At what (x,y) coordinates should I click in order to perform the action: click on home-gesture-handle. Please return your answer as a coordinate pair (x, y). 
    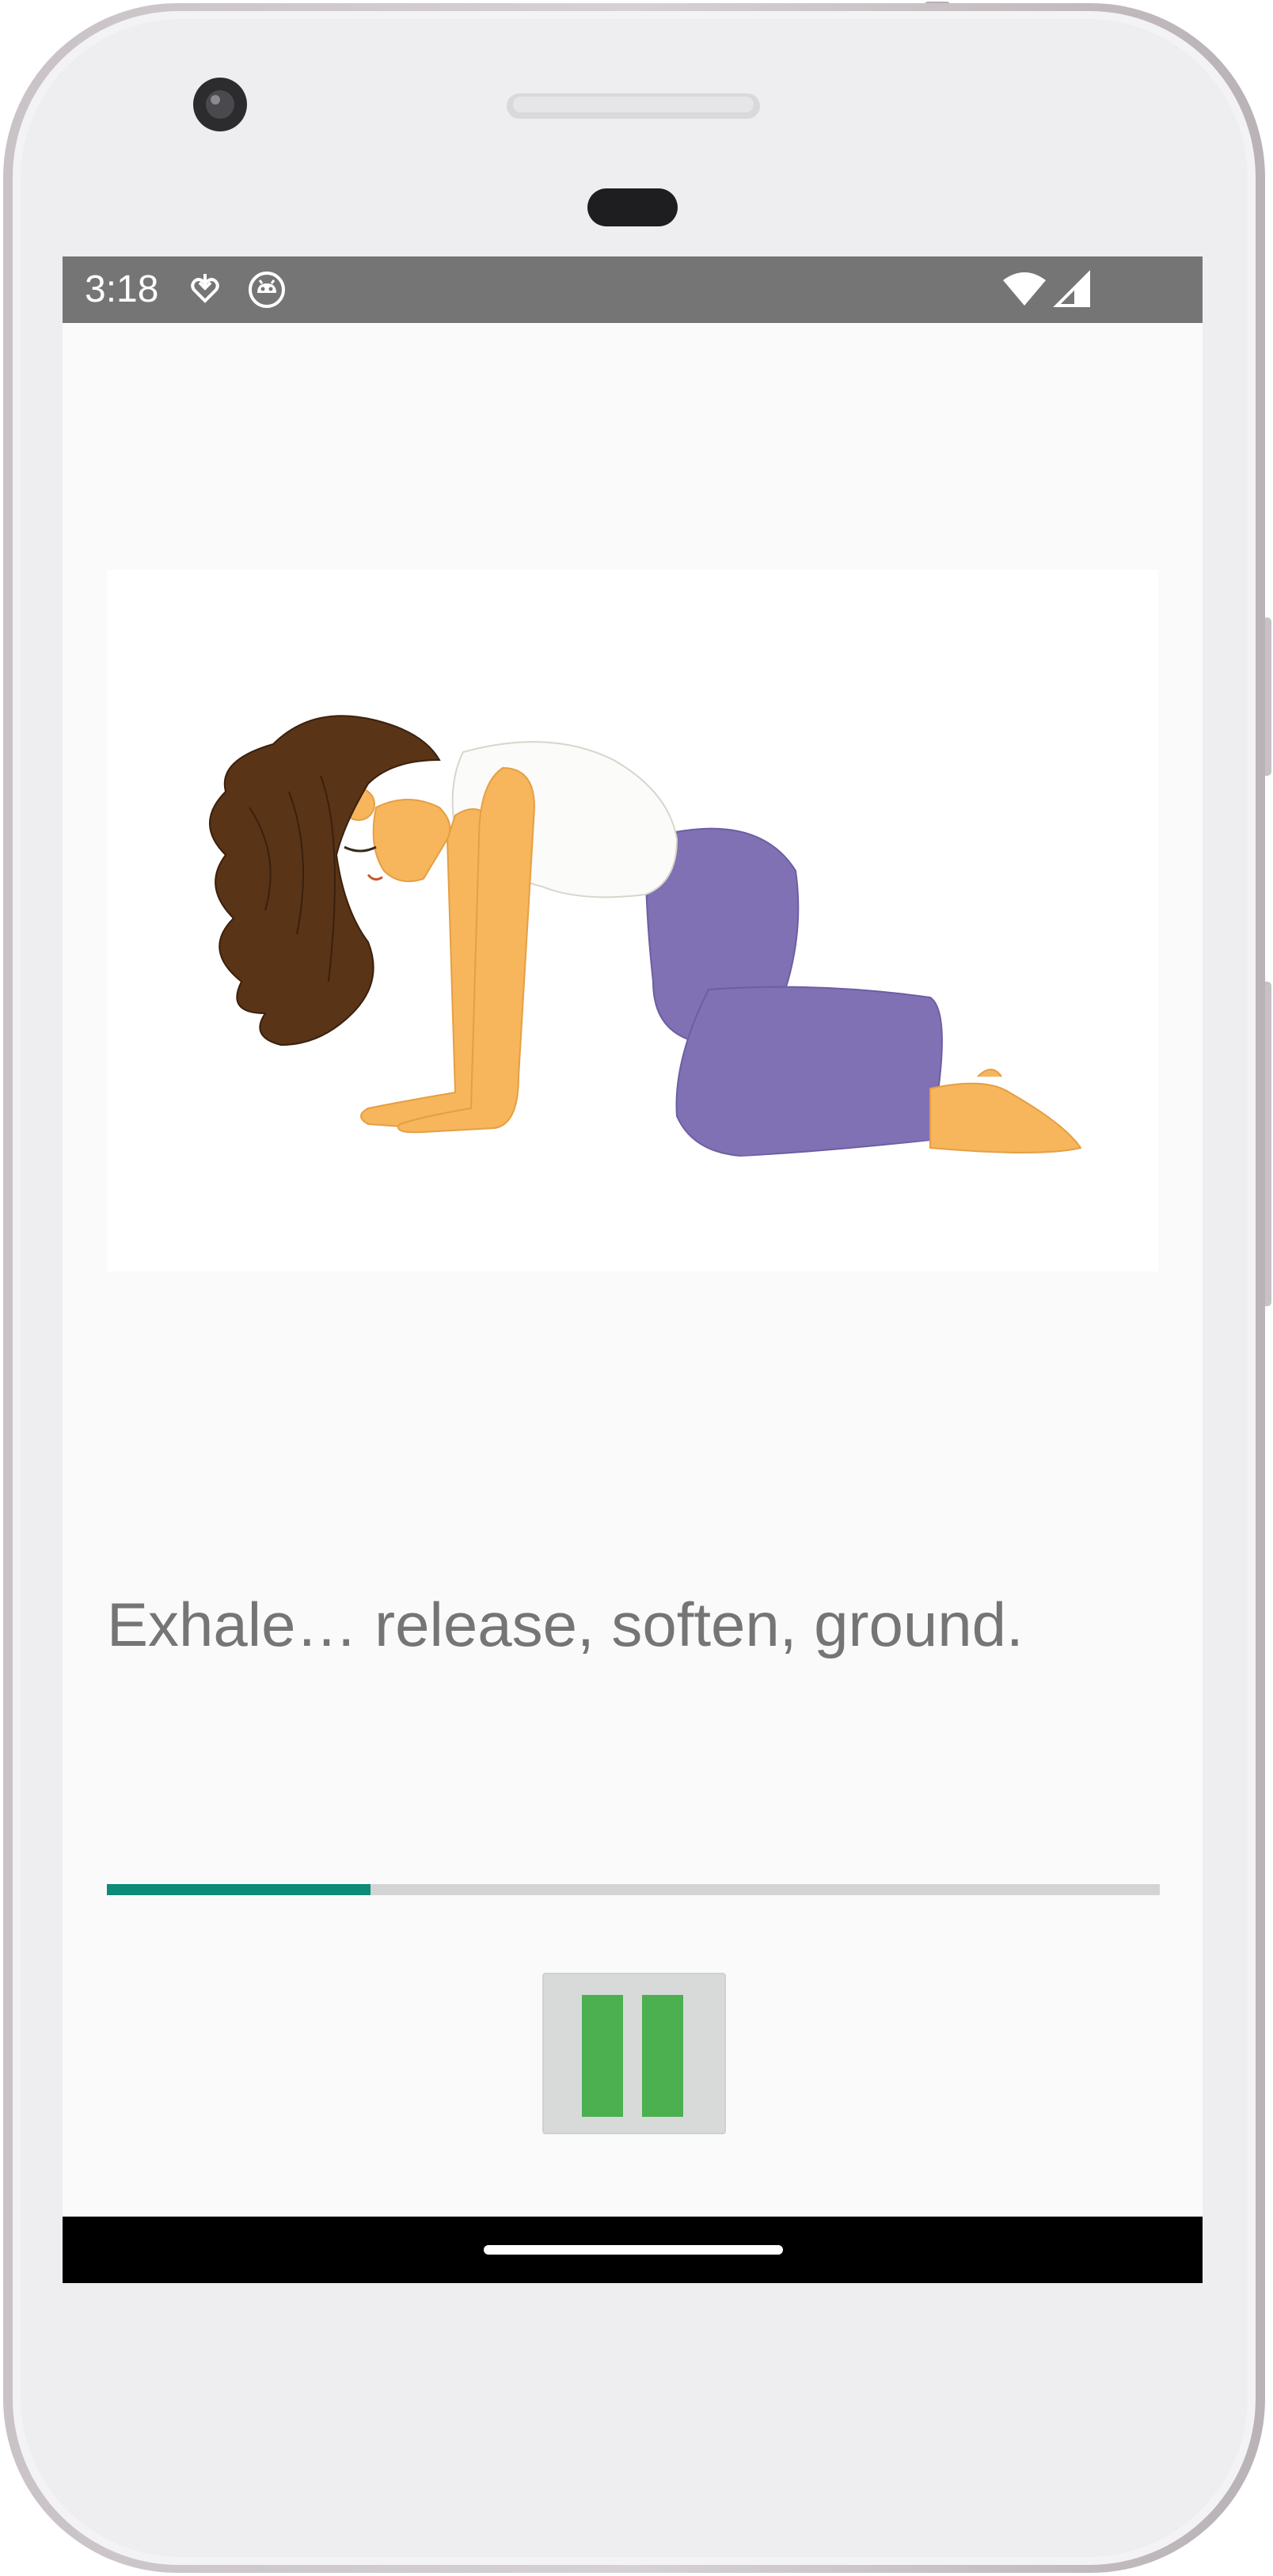
    Looking at the image, I should click on (633, 2250).